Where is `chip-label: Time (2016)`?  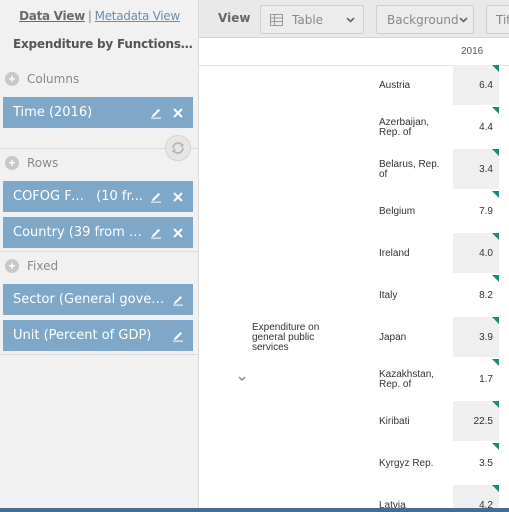
chip-label: Time (2016) is located at coordinates (53, 112).